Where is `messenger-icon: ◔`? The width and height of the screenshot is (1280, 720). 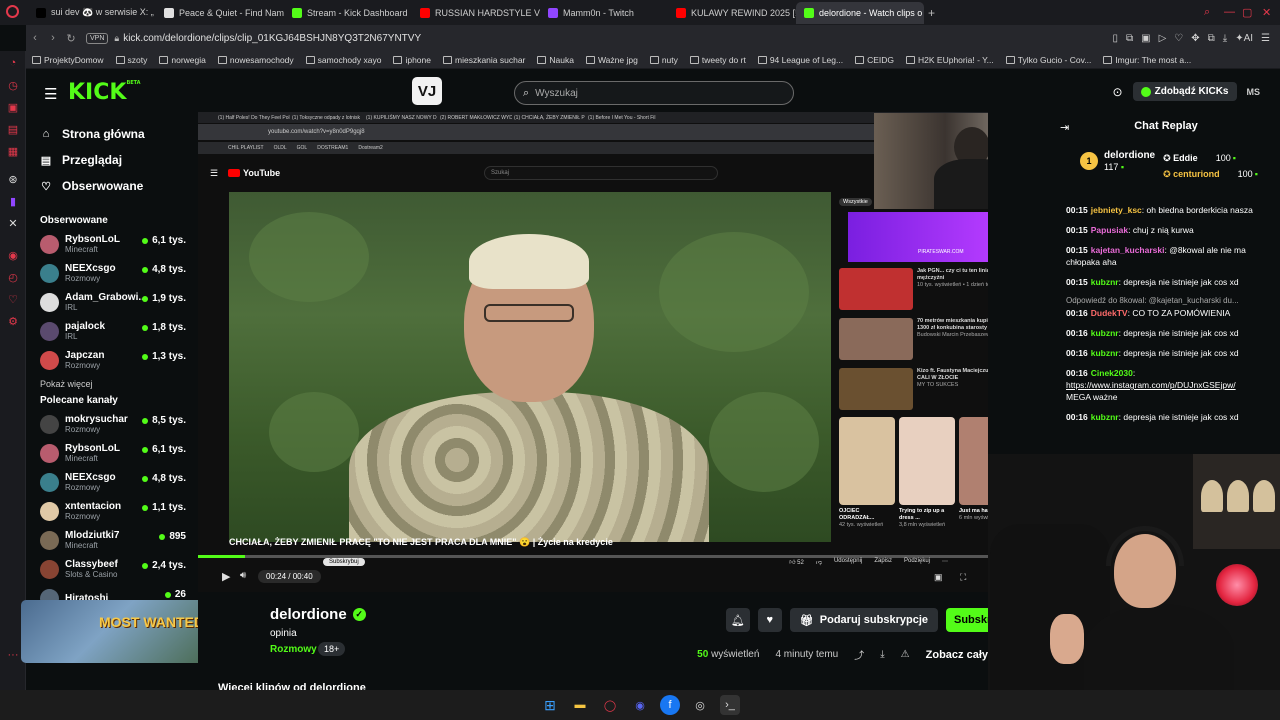
messenger-icon: ◔ is located at coordinates (13, 63).